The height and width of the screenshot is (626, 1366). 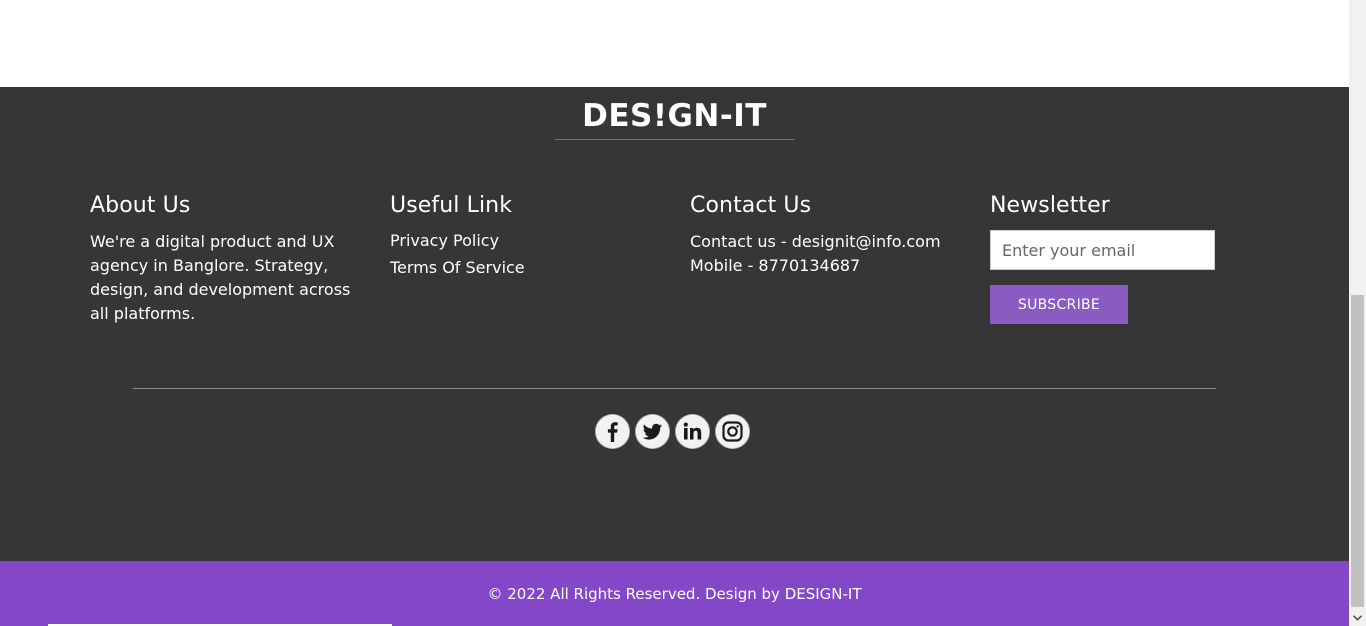 I want to click on twitter-icon, so click(x=652, y=431).